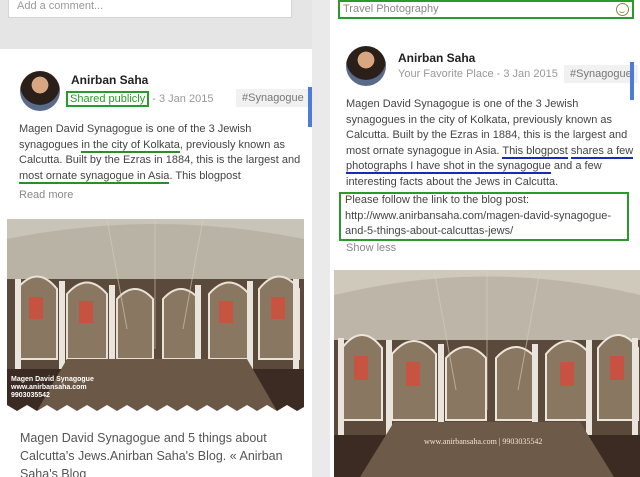 The width and height of the screenshot is (640, 477). What do you see at coordinates (632, 81) in the screenshot?
I see `card-accent-edge` at bounding box center [632, 81].